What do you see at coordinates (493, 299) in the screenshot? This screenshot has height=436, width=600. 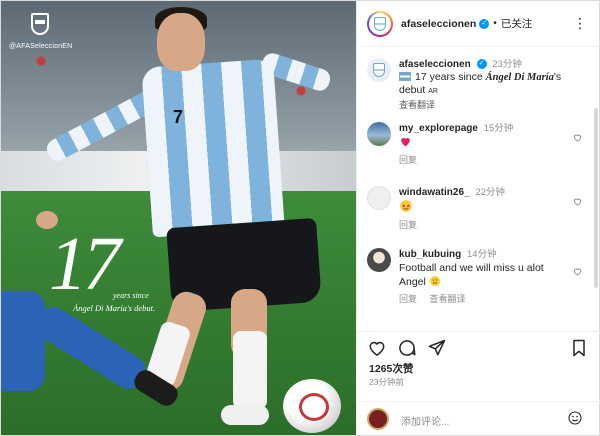 I see `comment-meta: 回复 查看翻译` at bounding box center [493, 299].